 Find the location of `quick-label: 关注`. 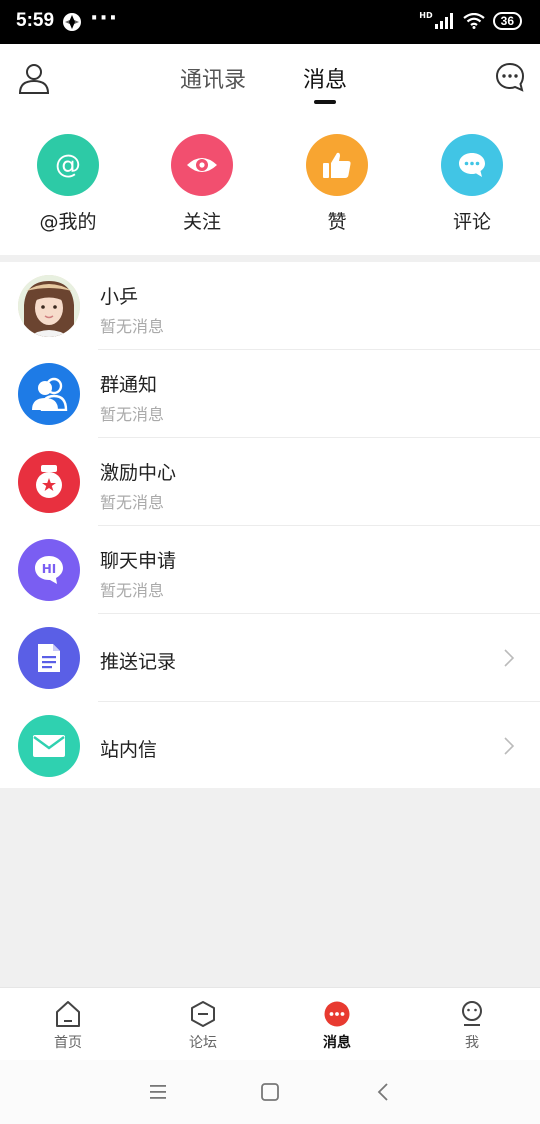

quick-label: 关注 is located at coordinates (201, 222).